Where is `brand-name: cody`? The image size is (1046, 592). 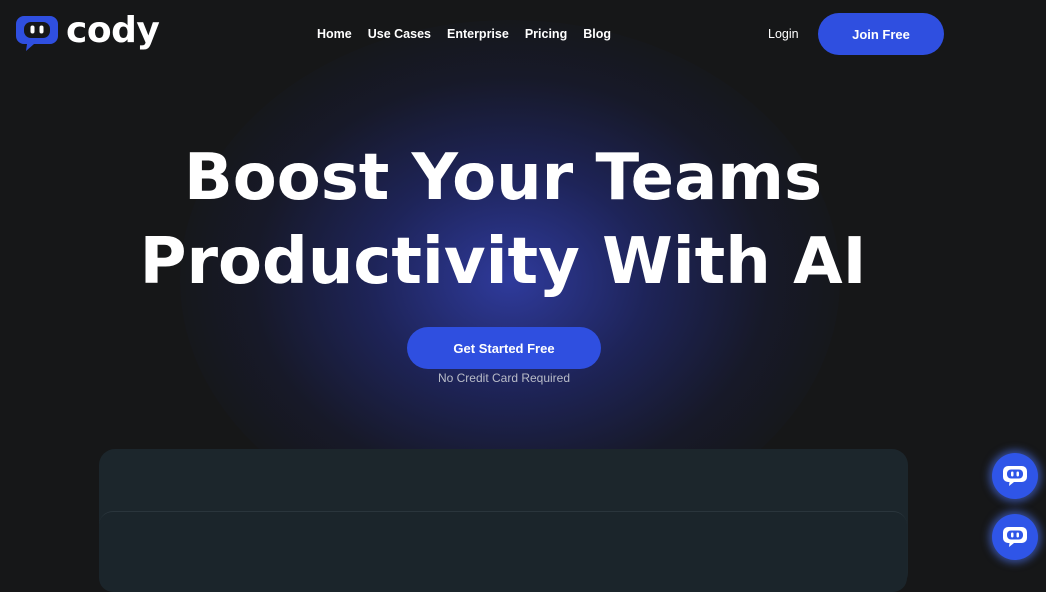
brand-name: cody is located at coordinates (113, 30).